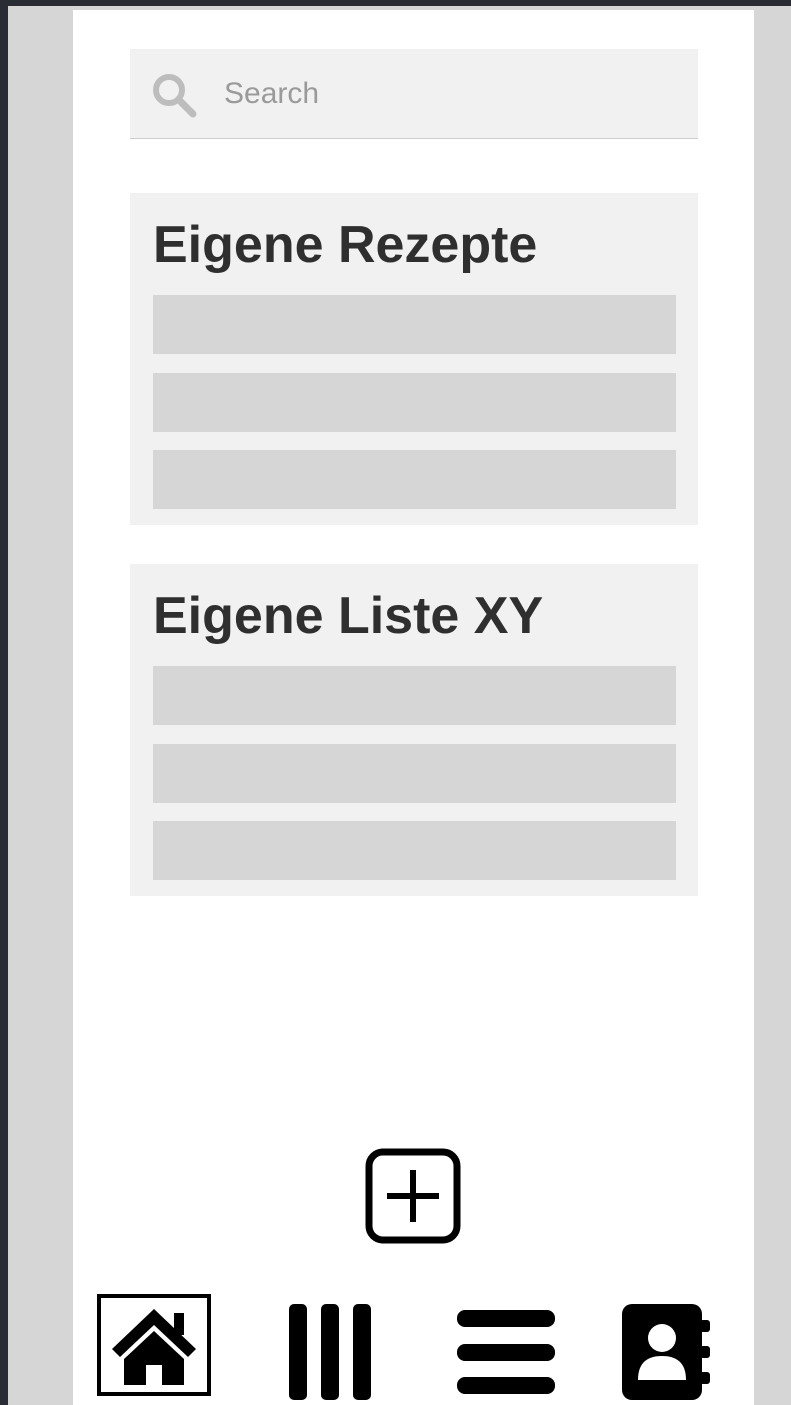 Image resolution: width=791 pixels, height=1405 pixels. What do you see at coordinates (175, 96) in the screenshot?
I see `search-icon` at bounding box center [175, 96].